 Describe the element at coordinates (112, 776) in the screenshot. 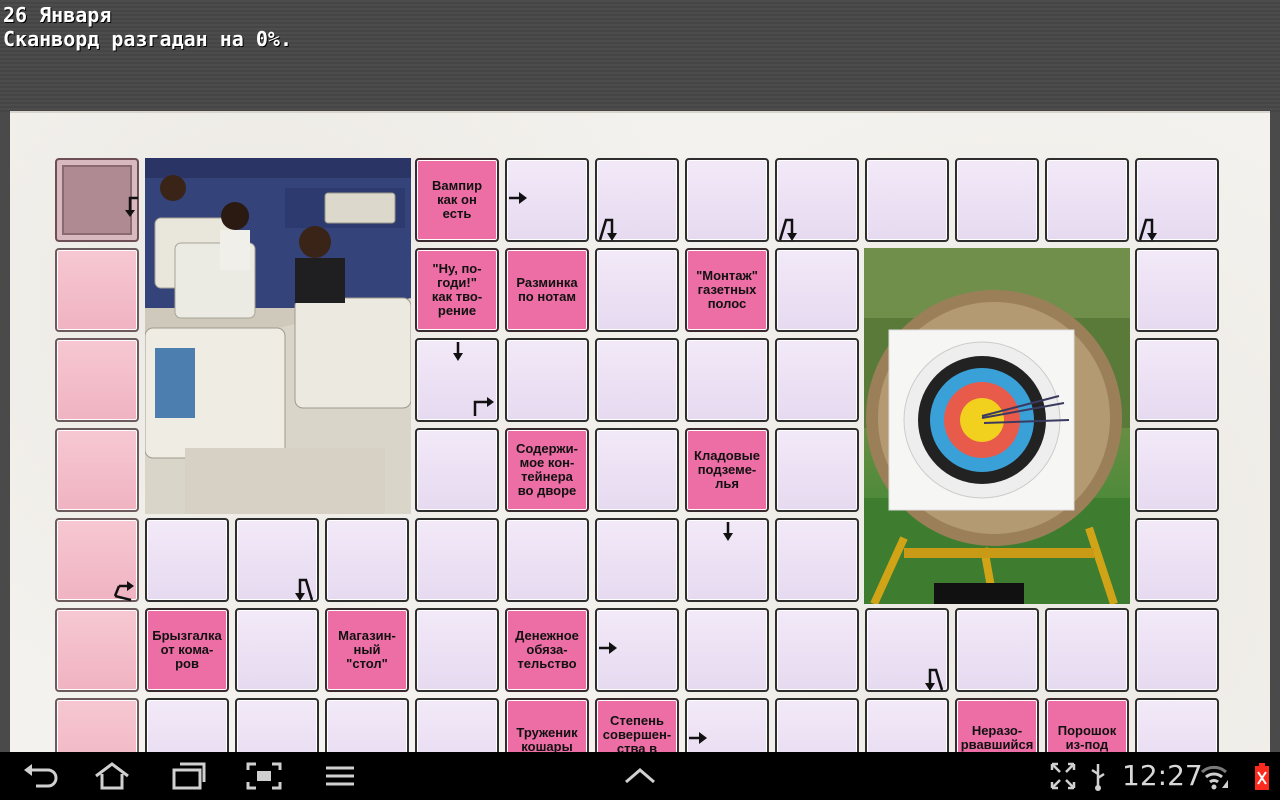

I see `home-icon` at that location.